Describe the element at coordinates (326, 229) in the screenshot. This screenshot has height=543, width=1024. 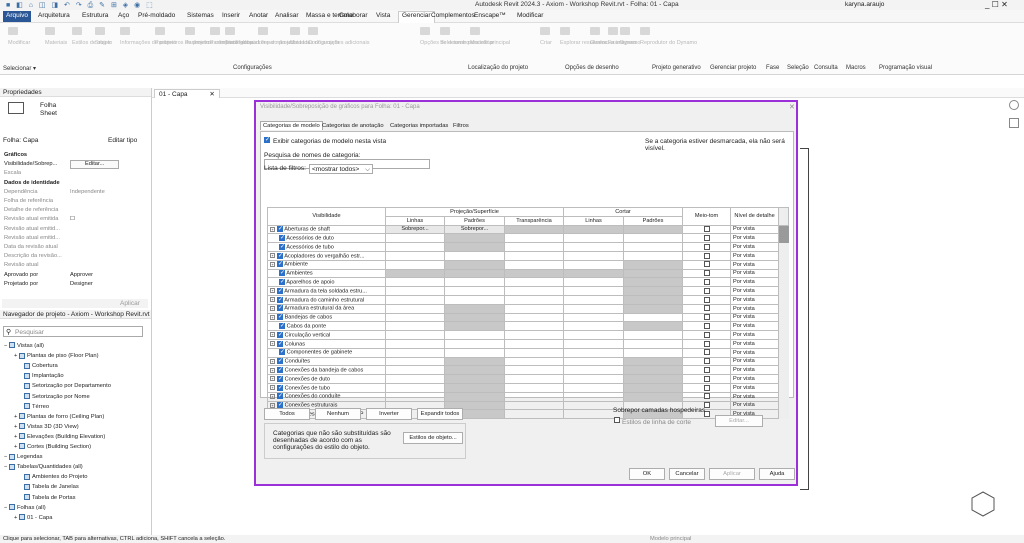
I see `category-cell: + Aberturas de shaft` at that location.